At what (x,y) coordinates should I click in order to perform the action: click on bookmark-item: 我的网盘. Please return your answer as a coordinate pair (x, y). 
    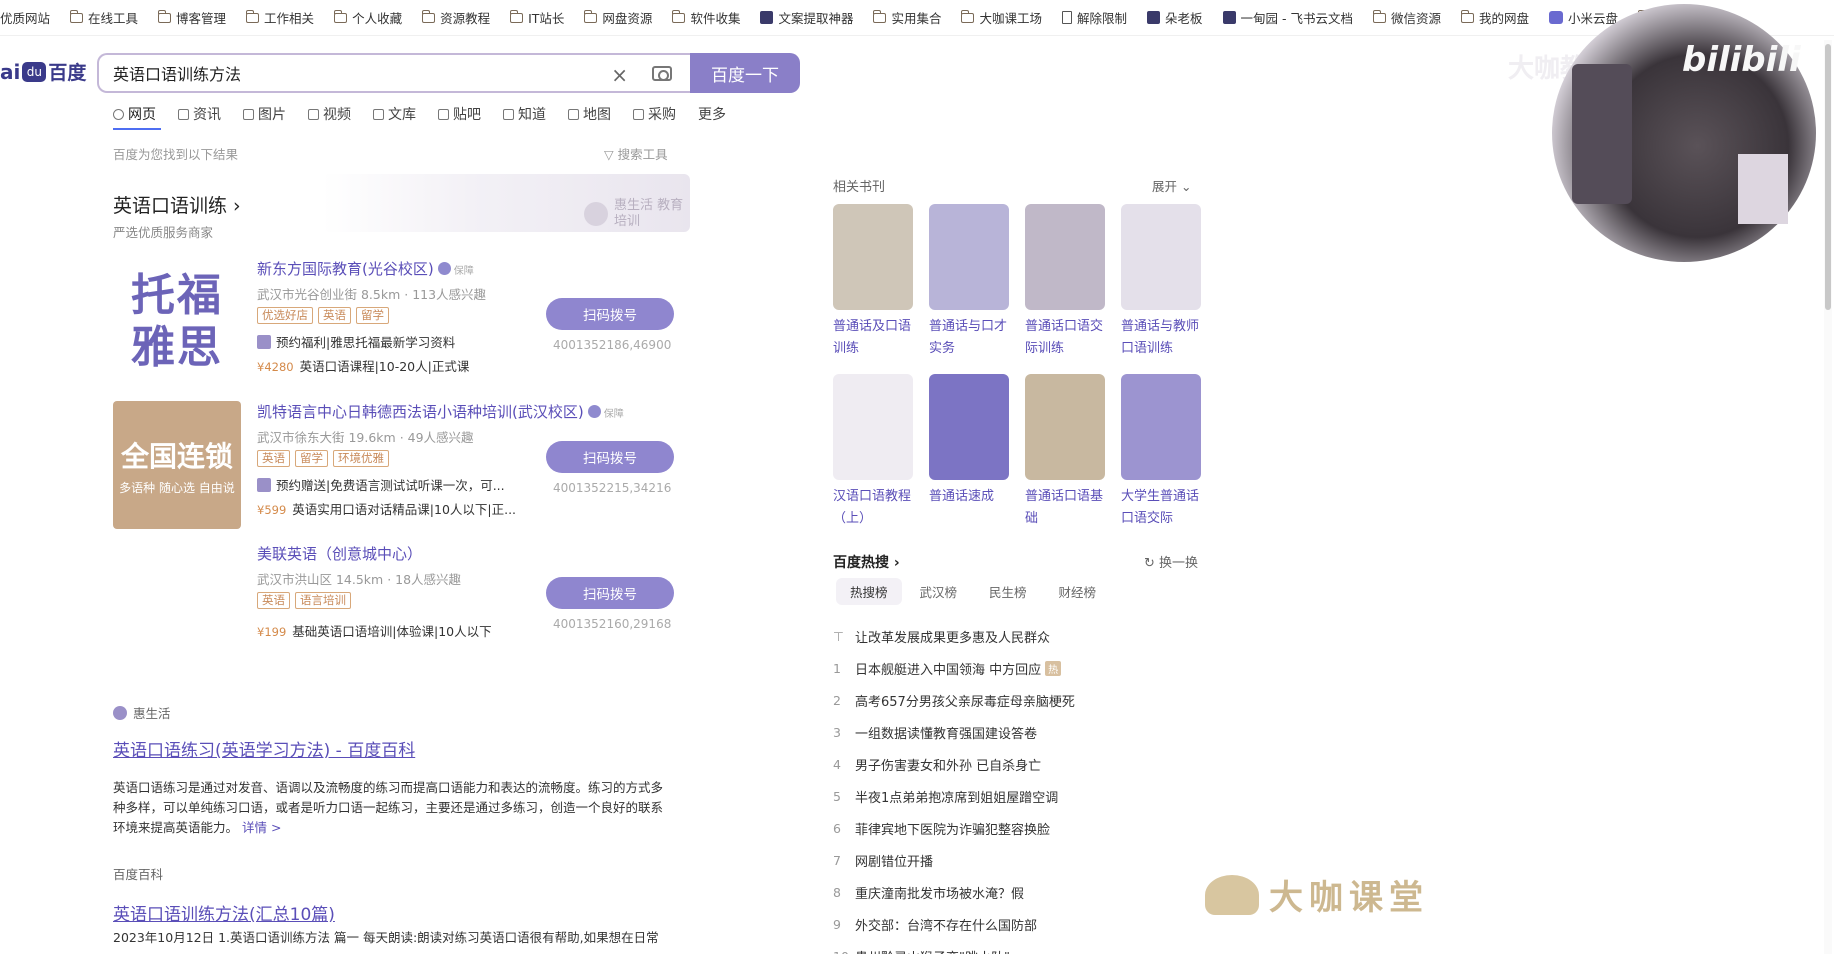
    Looking at the image, I should click on (1494, 17).